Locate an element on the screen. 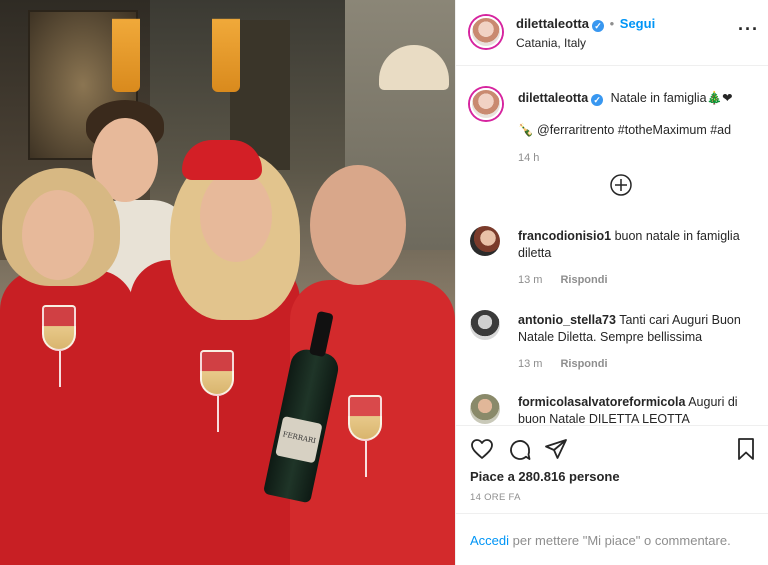  caption-text: Natale in famiglia🎄❤ is located at coordinates (671, 98).